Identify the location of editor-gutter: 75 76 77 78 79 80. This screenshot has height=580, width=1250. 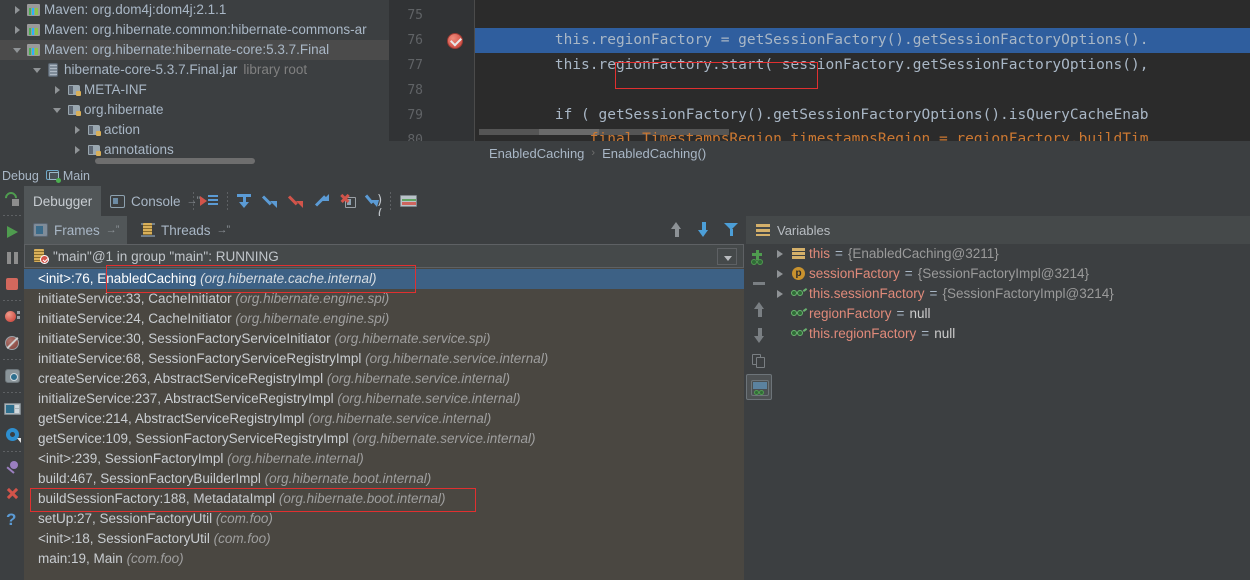
(432, 70).